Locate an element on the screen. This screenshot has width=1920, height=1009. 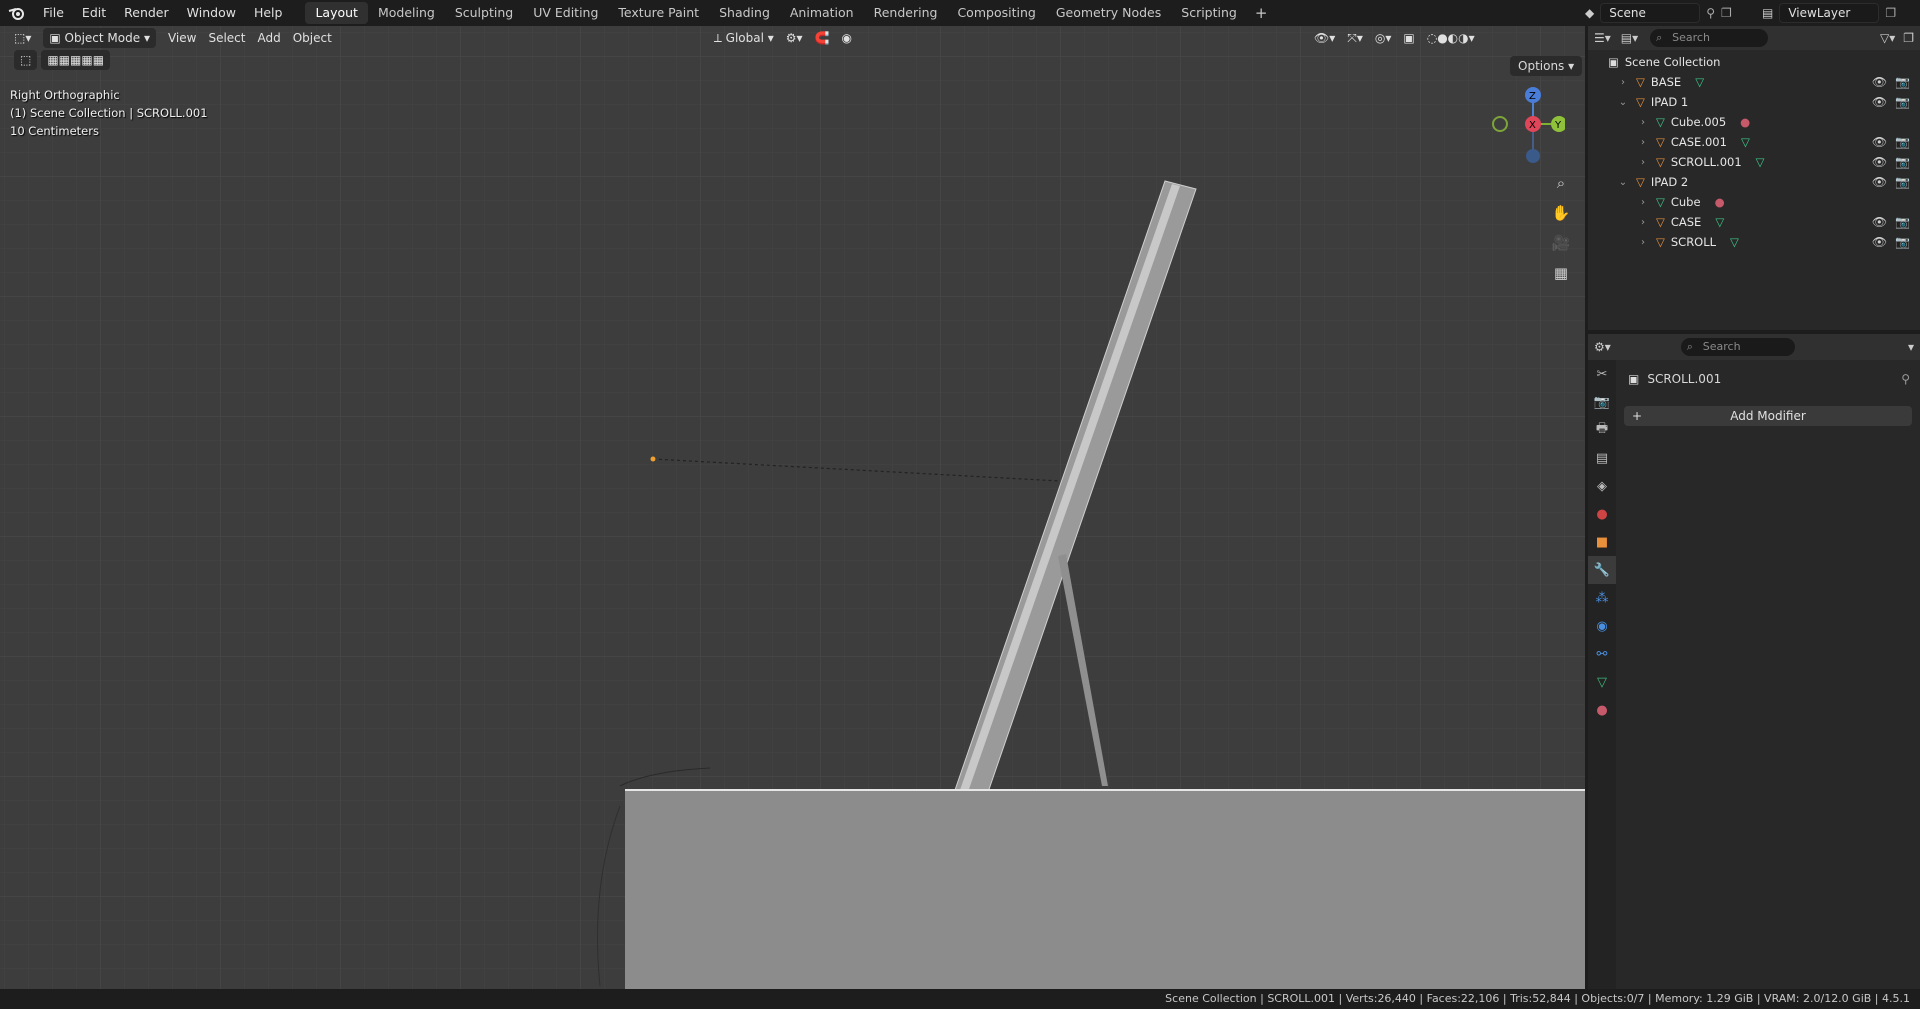
scene-icon: ◆ is located at coordinates (1590, 13).